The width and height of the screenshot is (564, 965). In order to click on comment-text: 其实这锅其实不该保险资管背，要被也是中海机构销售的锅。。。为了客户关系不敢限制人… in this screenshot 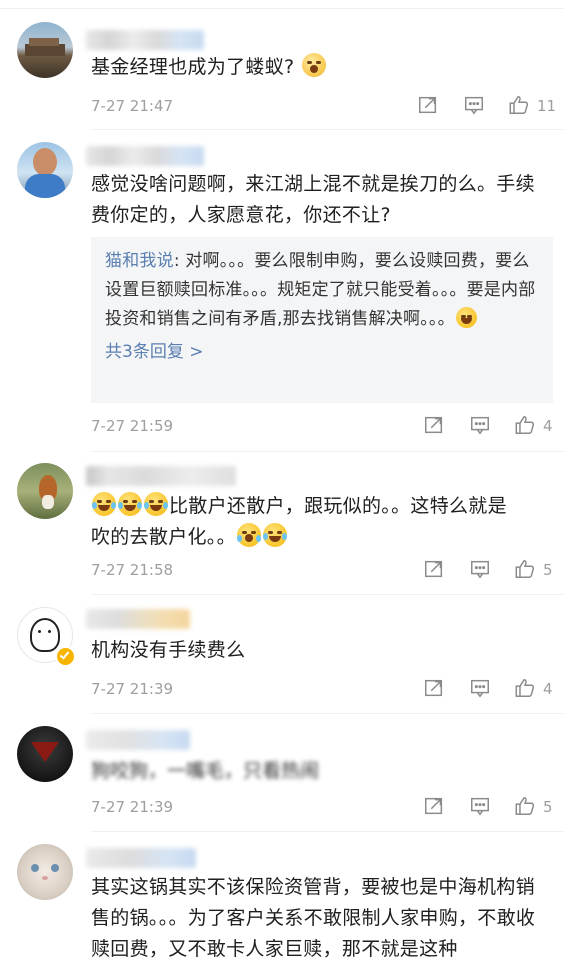, I will do `click(313, 918)`.